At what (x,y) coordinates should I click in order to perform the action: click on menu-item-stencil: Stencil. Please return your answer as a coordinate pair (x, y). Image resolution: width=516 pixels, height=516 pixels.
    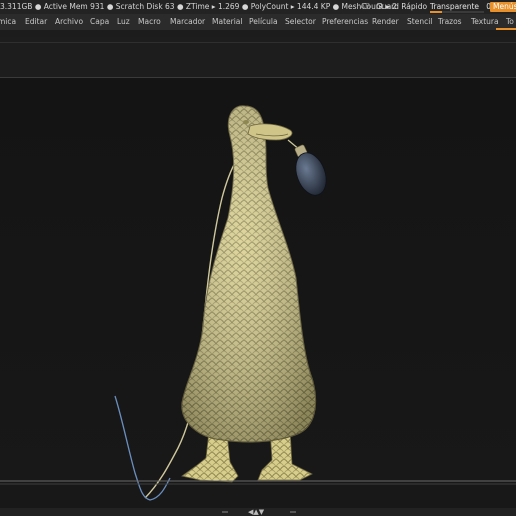
    Looking at the image, I should click on (419, 22).